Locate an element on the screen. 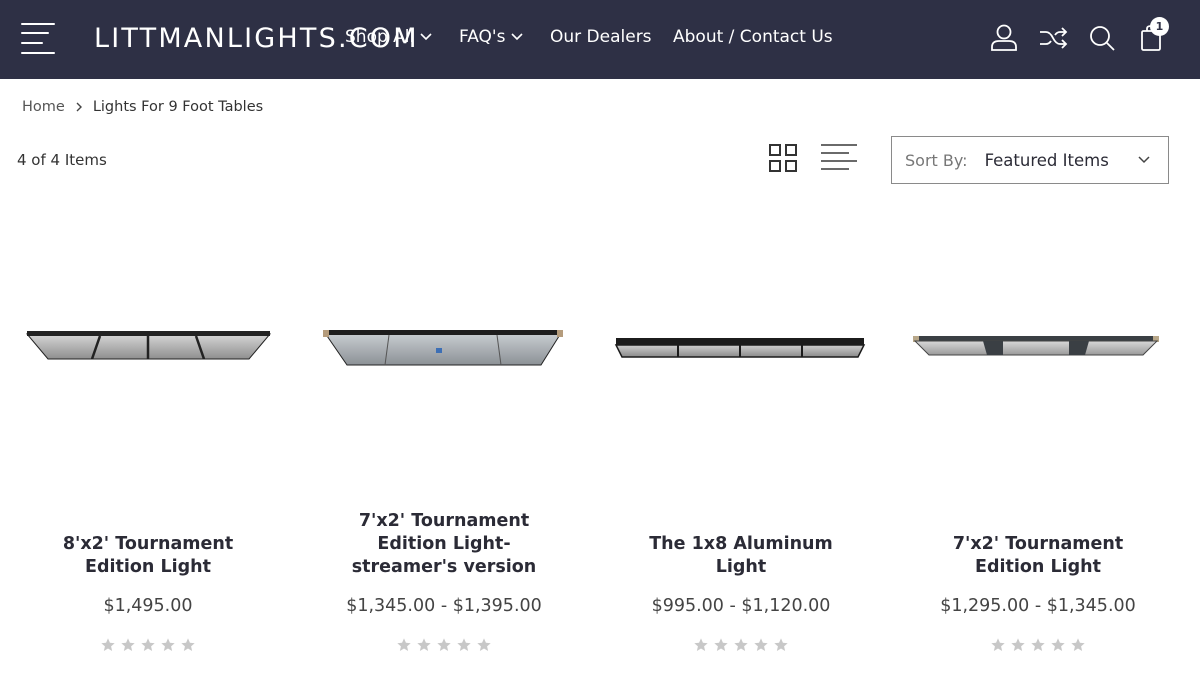 This screenshot has height=685, width=1200. nav-our-dealers: Our Dealers is located at coordinates (601, 37).